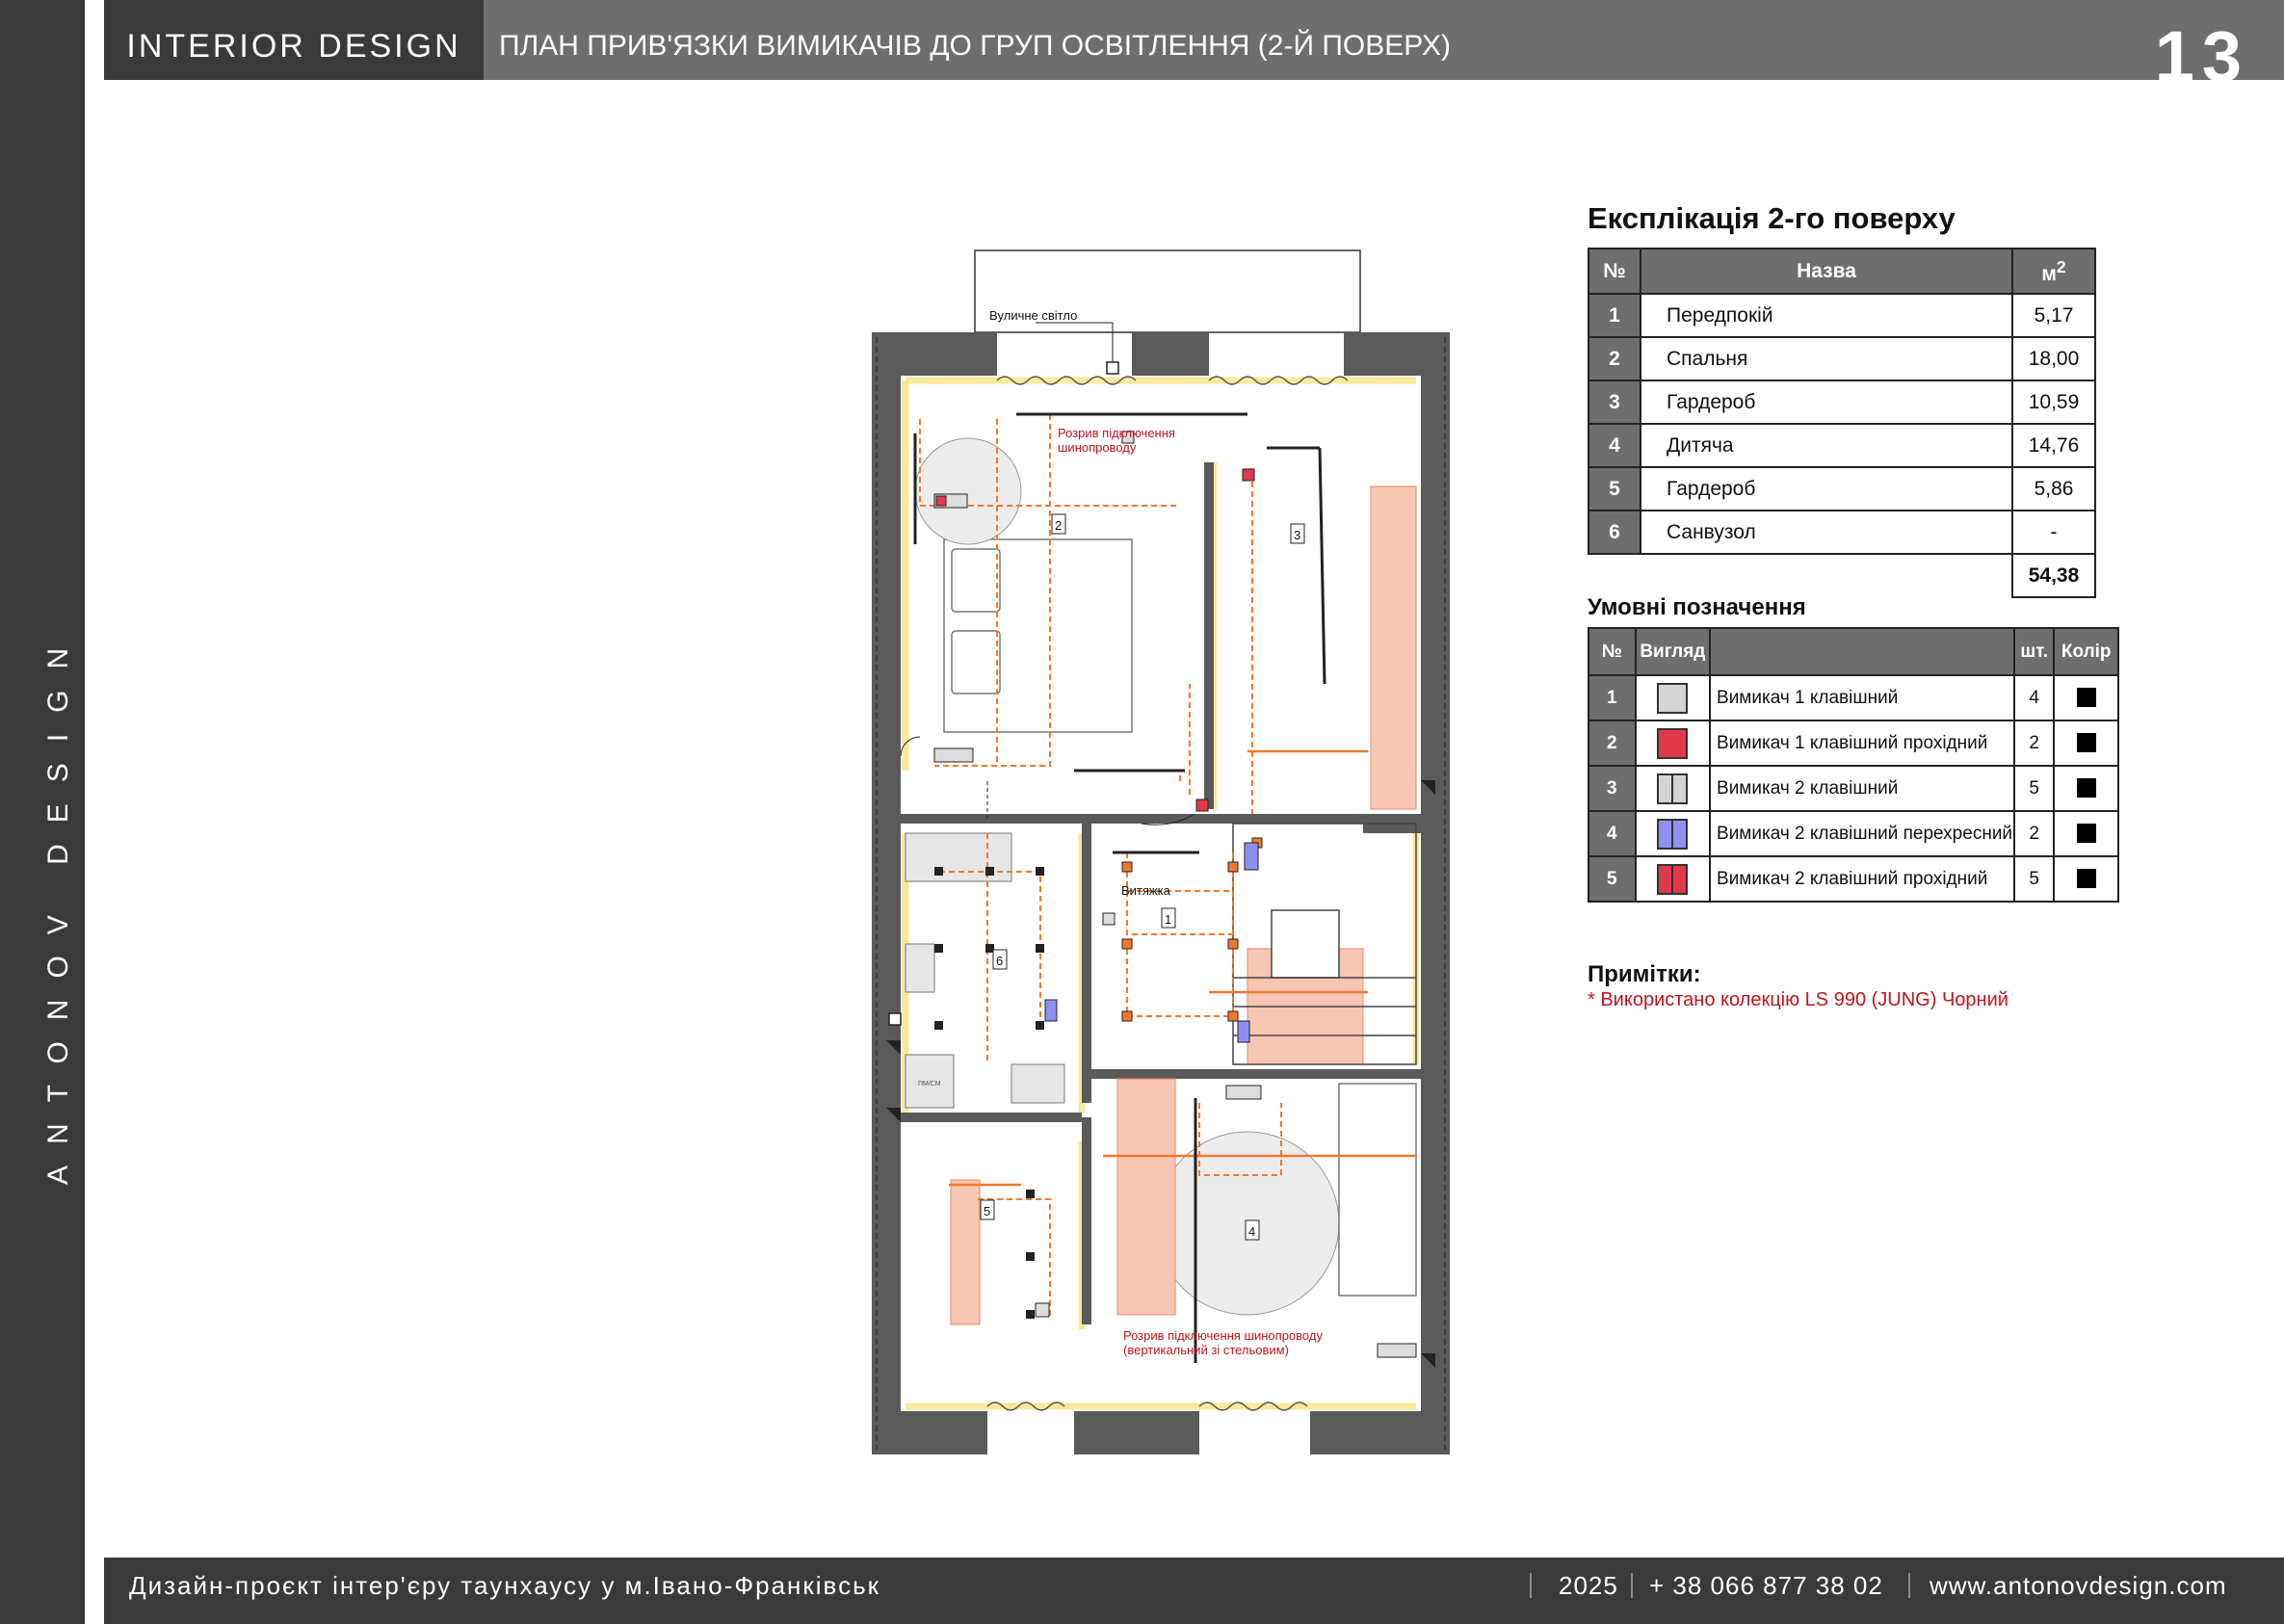 The width and height of the screenshot is (2284, 1624). Describe the element at coordinates (895, 1019) in the screenshot. I see `outlet-marker` at that location.